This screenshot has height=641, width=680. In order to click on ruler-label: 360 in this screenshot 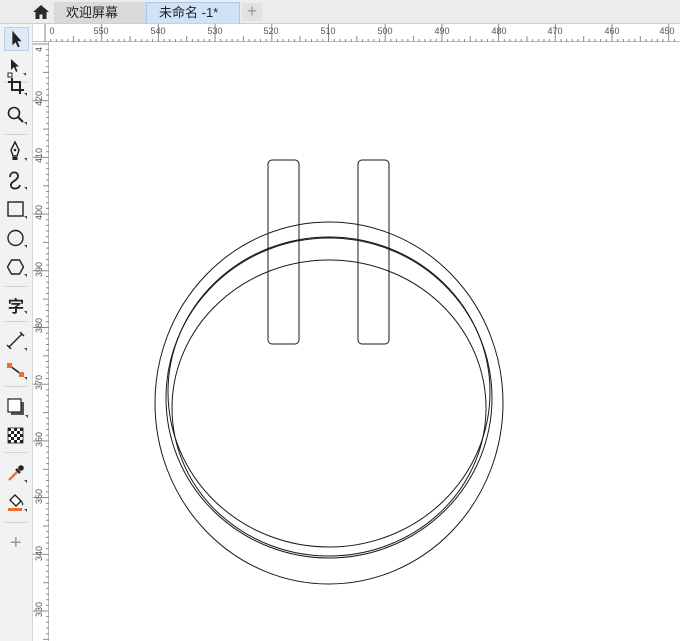, I will do `click(39, 439)`.